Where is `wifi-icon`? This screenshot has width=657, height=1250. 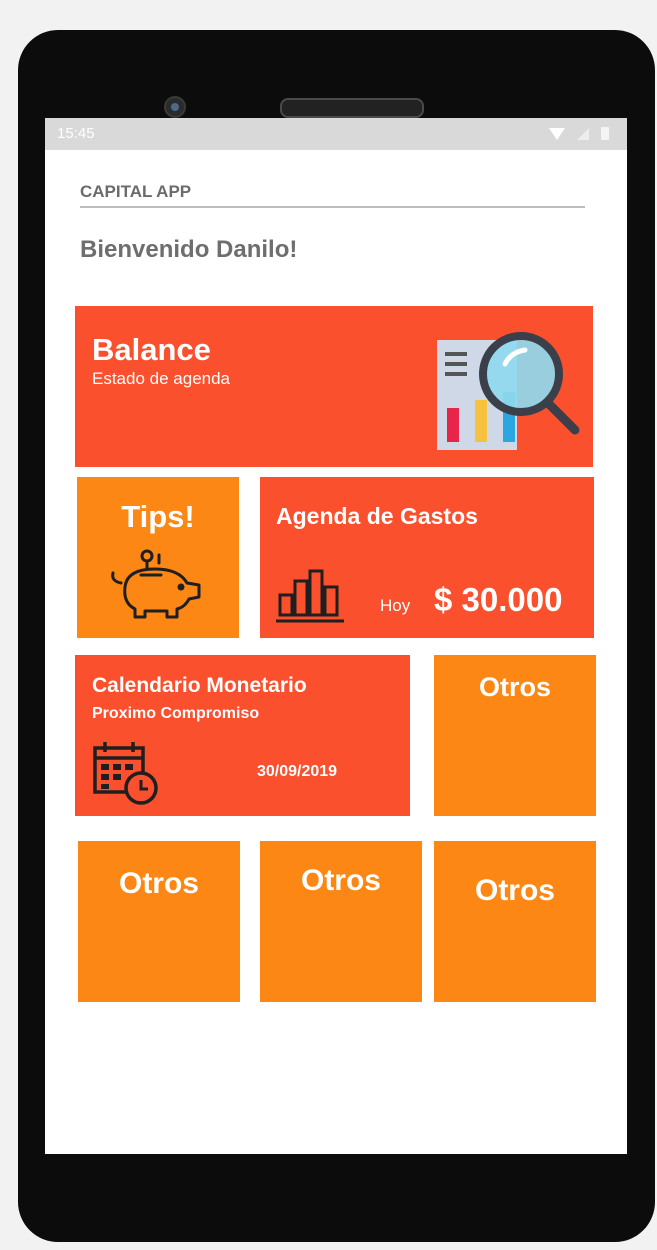
wifi-icon is located at coordinates (557, 133).